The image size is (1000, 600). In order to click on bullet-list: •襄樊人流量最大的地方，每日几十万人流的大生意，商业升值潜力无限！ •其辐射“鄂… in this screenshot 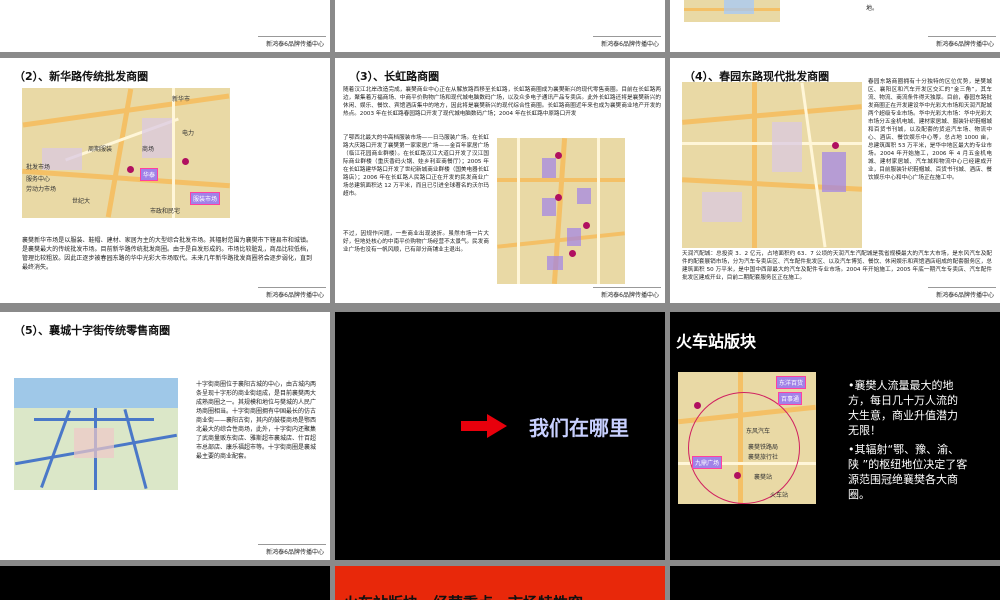, I will do `click(908, 440)`.